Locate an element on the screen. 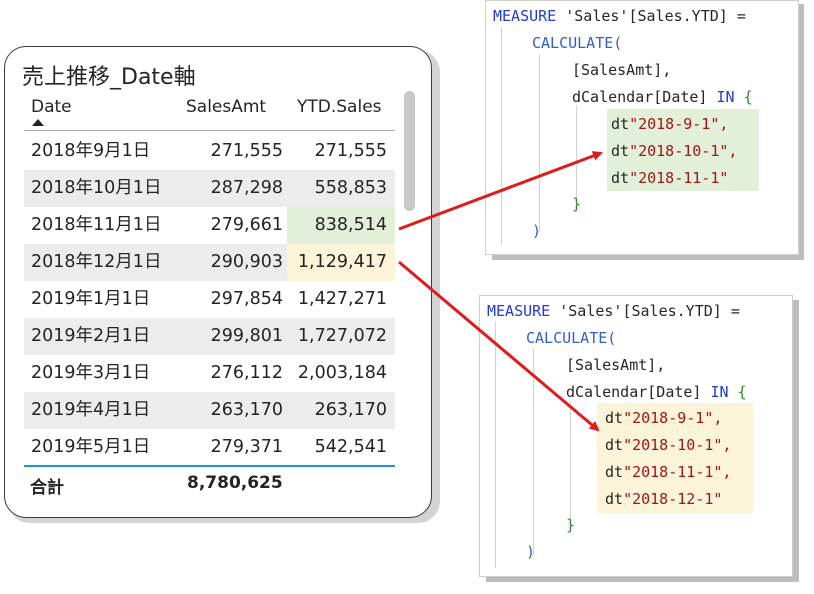  table-row: 2019年5月1日 279,371 542,541 is located at coordinates (209, 447).